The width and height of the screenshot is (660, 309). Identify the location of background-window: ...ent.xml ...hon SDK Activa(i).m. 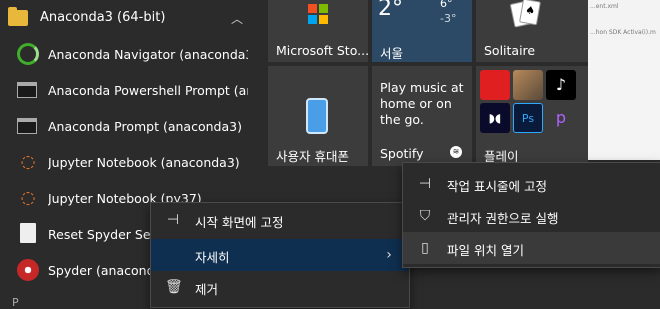
(624, 20).